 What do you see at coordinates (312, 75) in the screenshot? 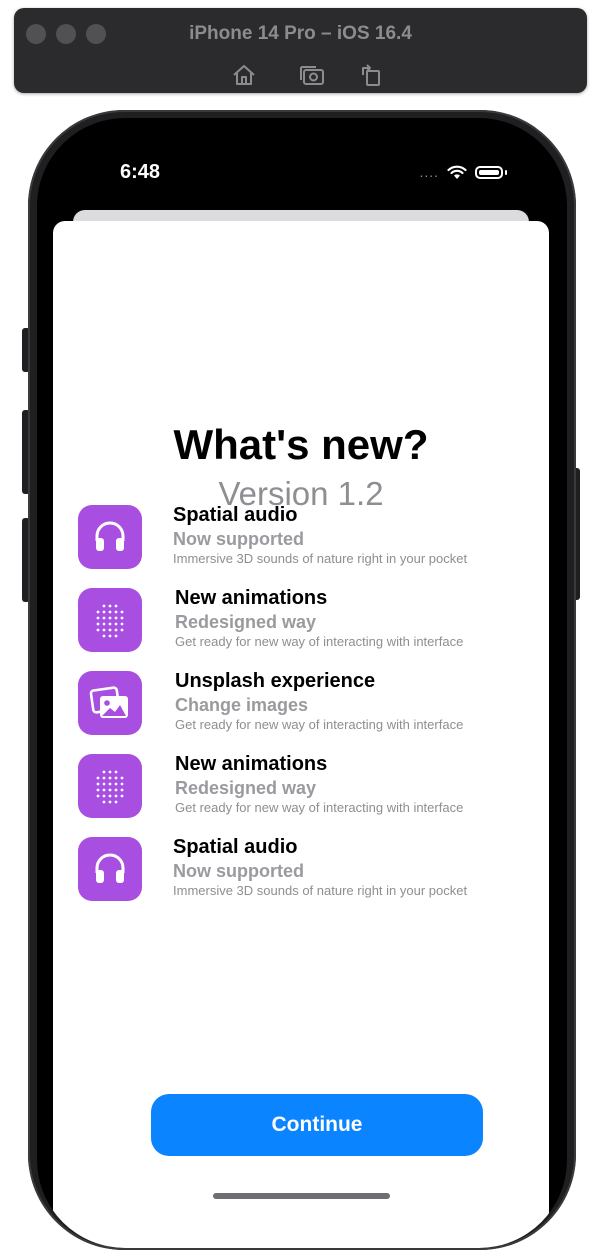
I see `screenshot-icon` at bounding box center [312, 75].